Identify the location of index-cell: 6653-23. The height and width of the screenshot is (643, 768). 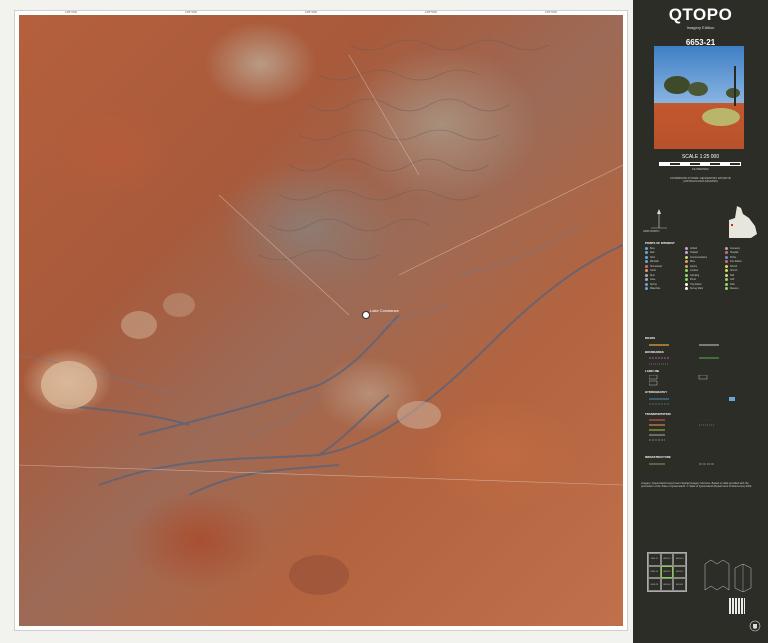
(654, 584).